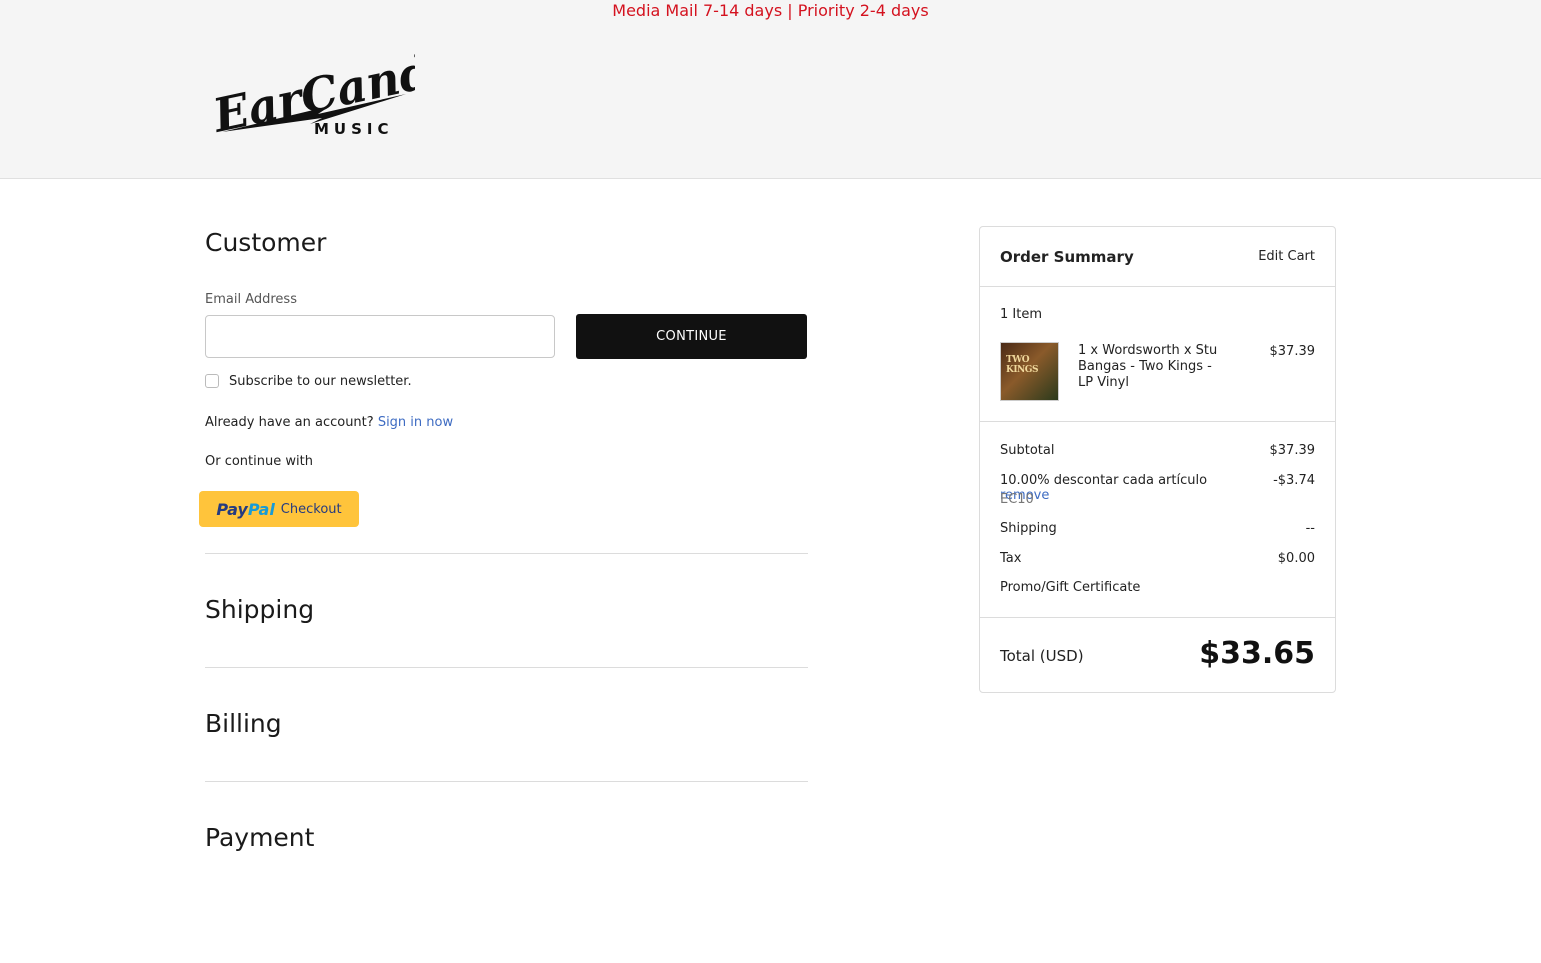 The width and height of the screenshot is (1541, 963). Describe the element at coordinates (1294, 480) in the screenshot. I see `discount-value: -$3.74` at that location.